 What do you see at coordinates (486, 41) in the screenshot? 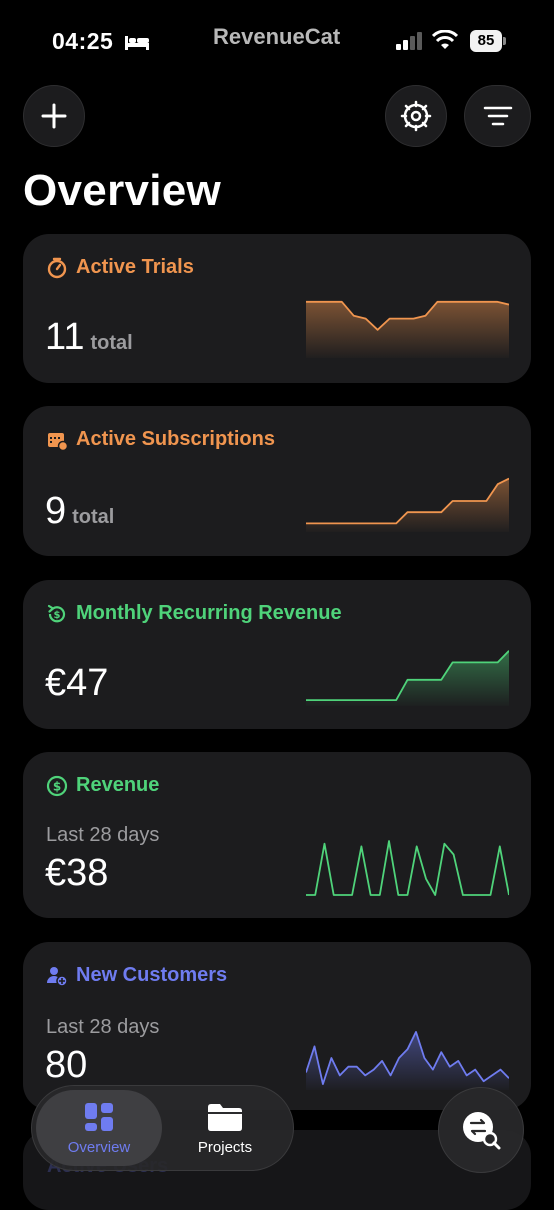
I see `battery-indicator: 85` at bounding box center [486, 41].